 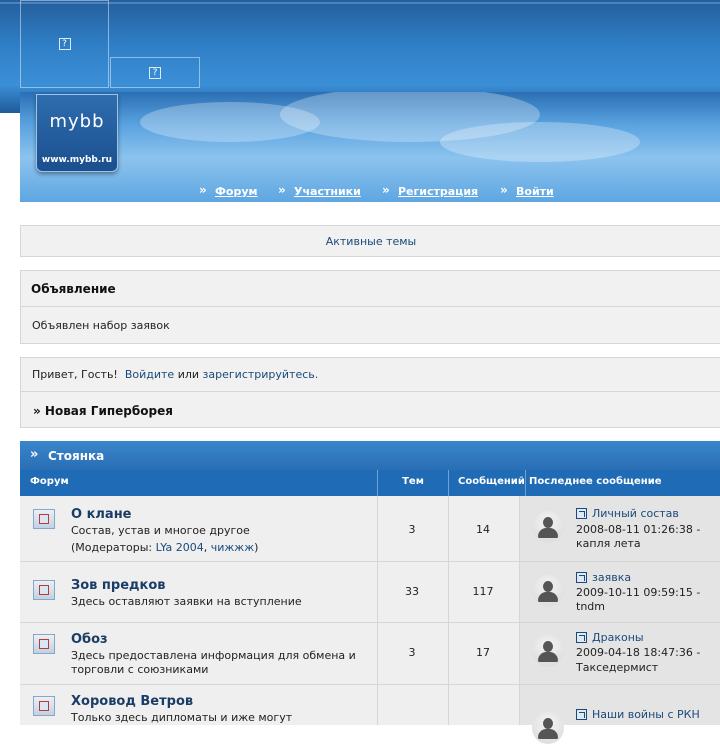 I want to click on active-topics-link: Активные темы, so click(x=370, y=241).